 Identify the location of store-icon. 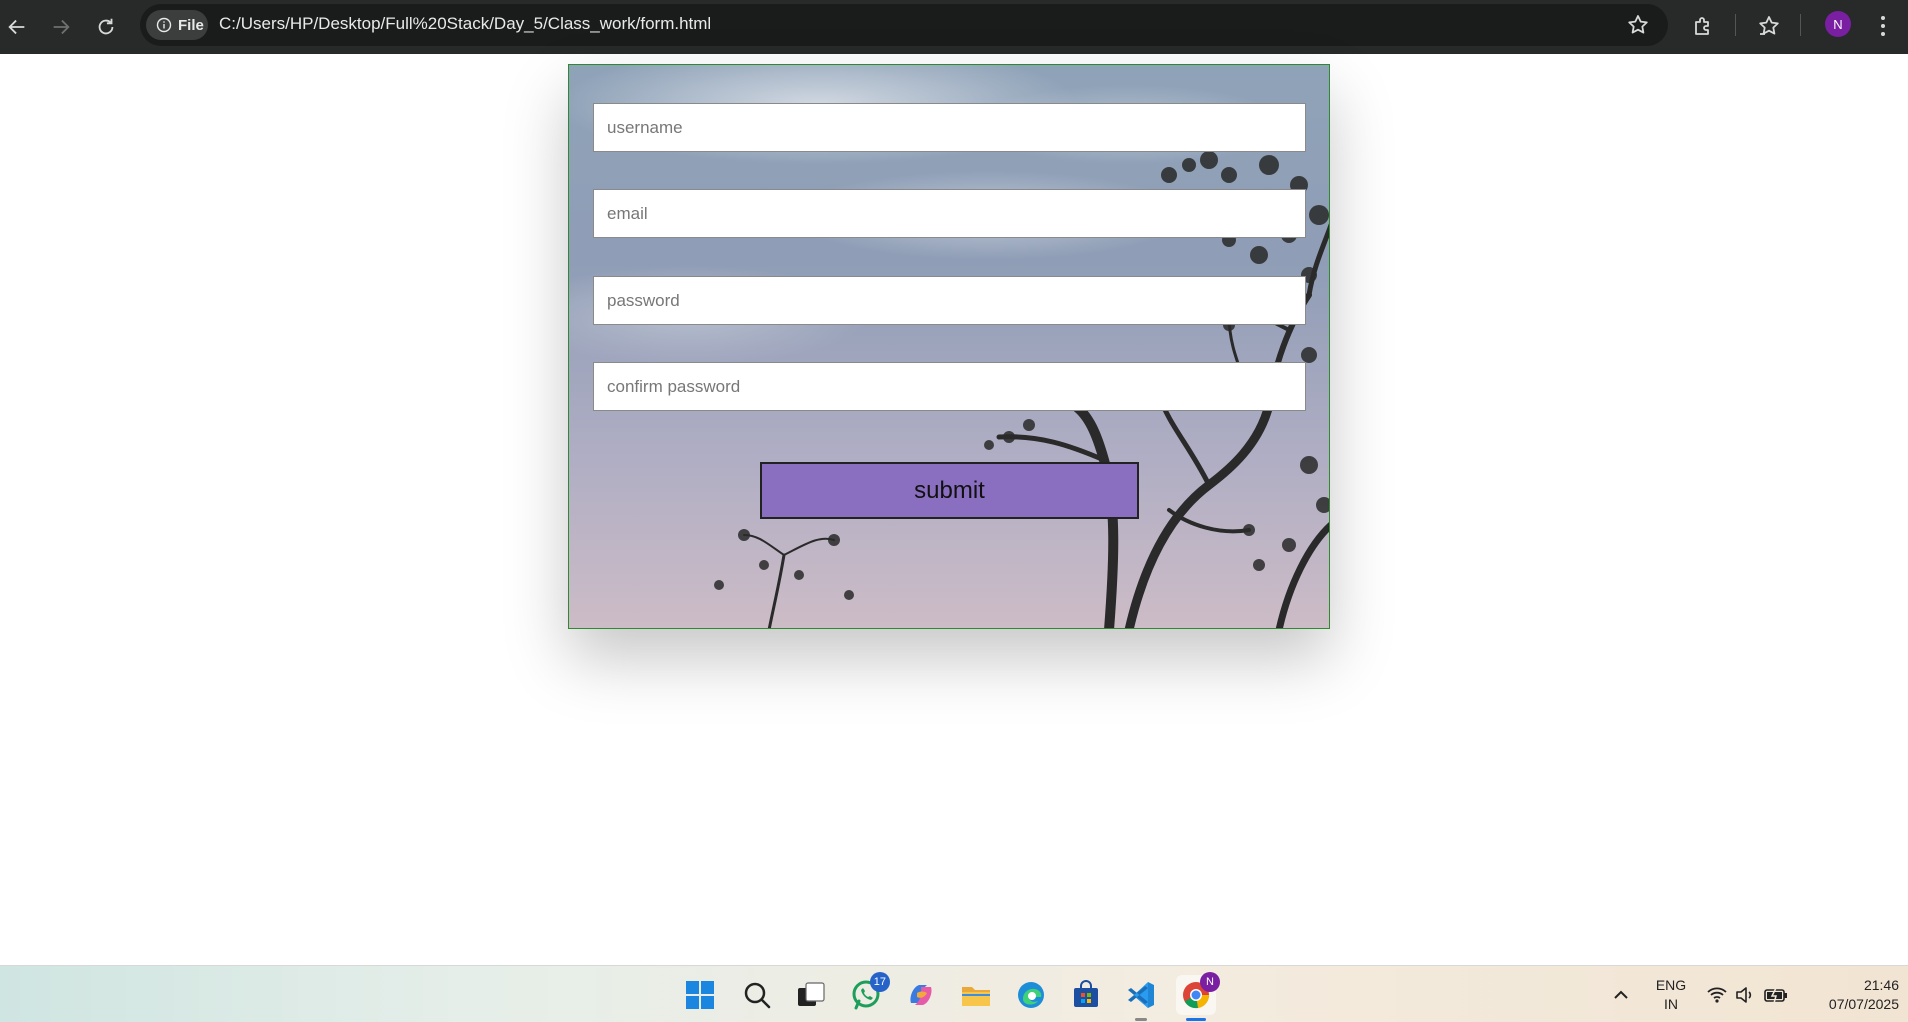
(1086, 993).